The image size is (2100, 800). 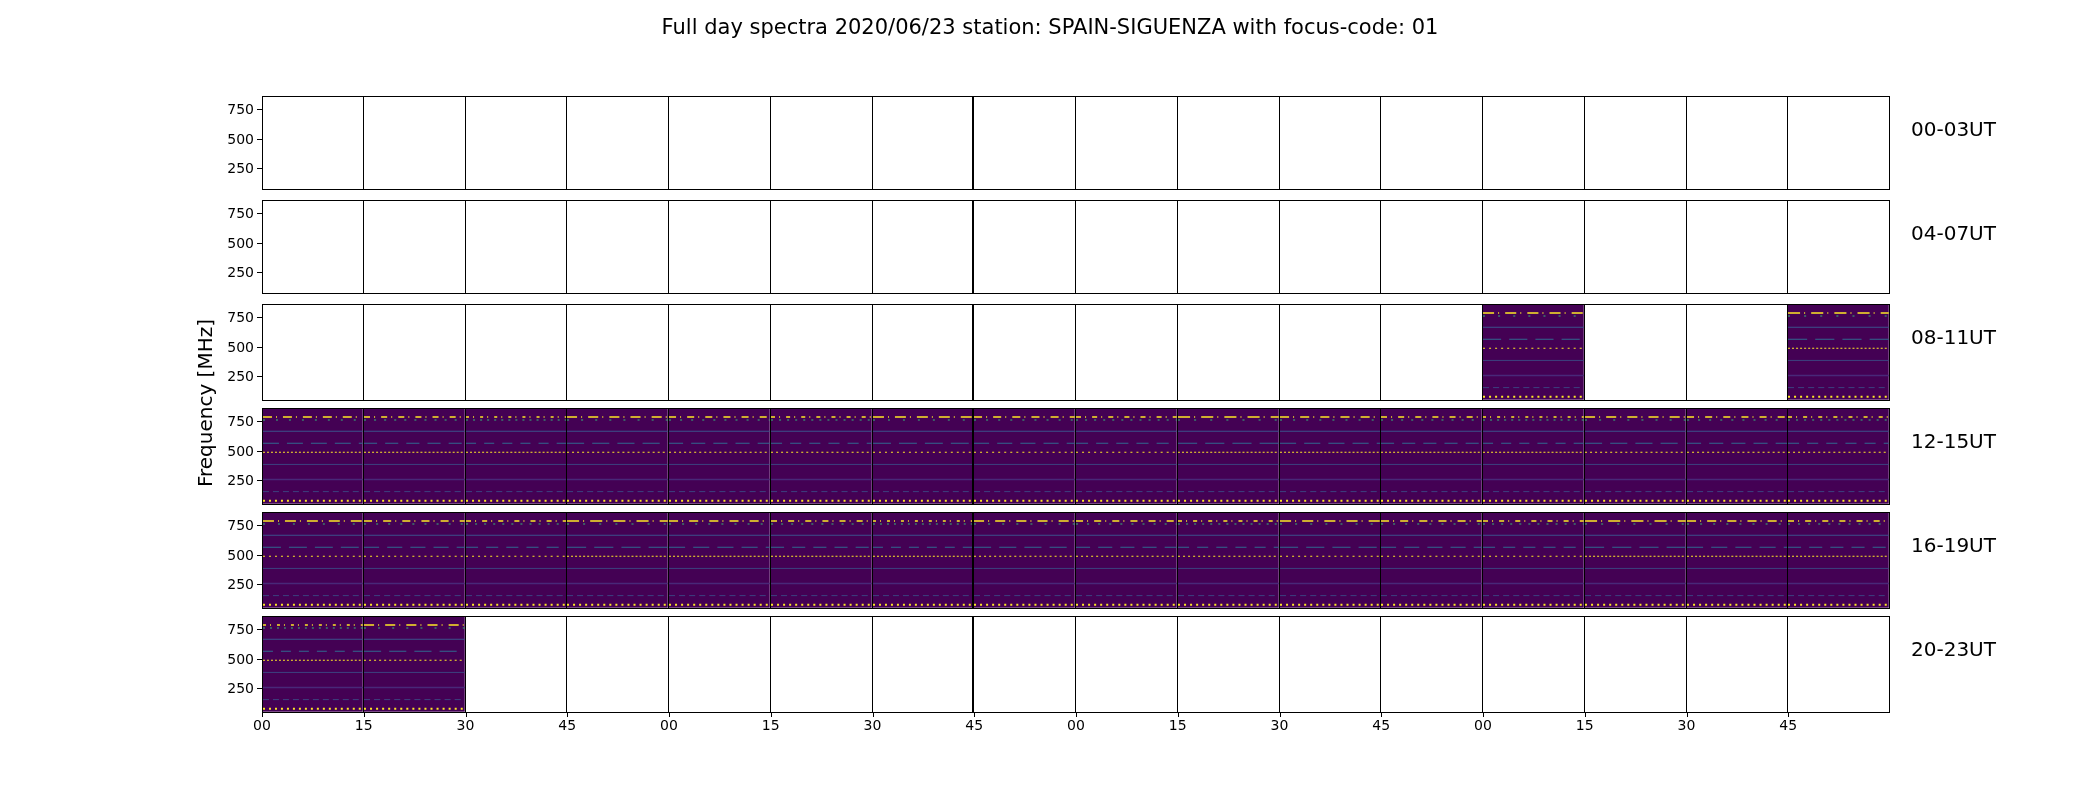 I want to click on time-range-label: 04-07UT, so click(x=1953, y=233).